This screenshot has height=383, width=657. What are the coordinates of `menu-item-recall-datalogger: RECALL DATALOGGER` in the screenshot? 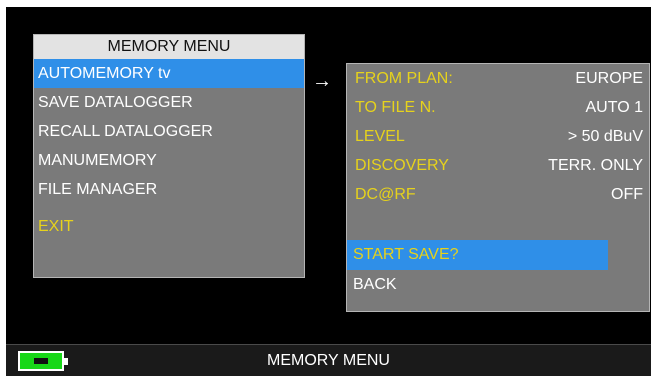 It's located at (169, 131).